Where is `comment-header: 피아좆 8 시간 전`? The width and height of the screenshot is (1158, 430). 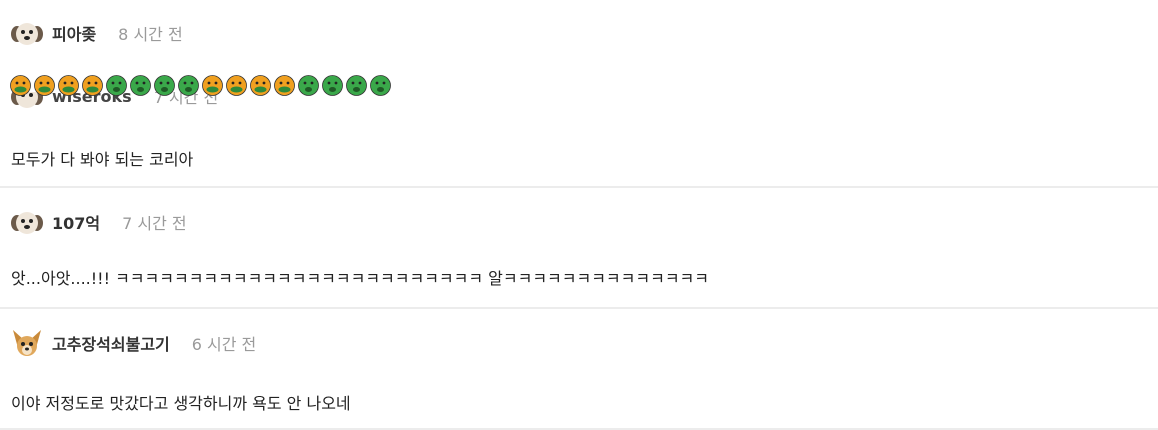 comment-header: 피아좆 8 시간 전 is located at coordinates (96, 33).